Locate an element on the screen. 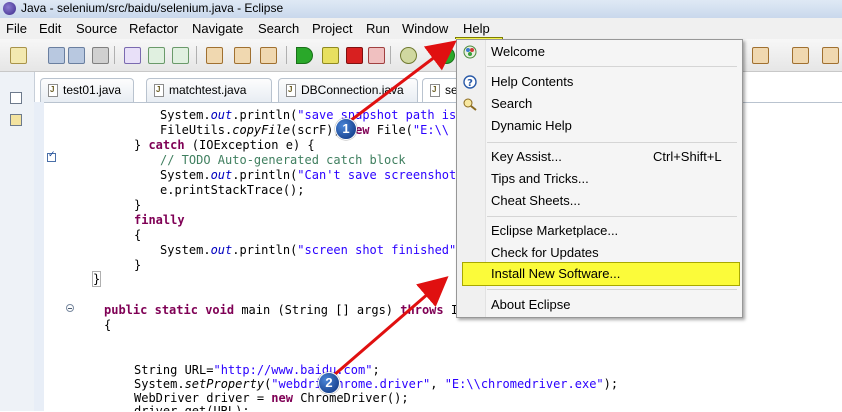 The height and width of the screenshot is (412, 842). menu-item-label: Check for Updates is located at coordinates (545, 252).